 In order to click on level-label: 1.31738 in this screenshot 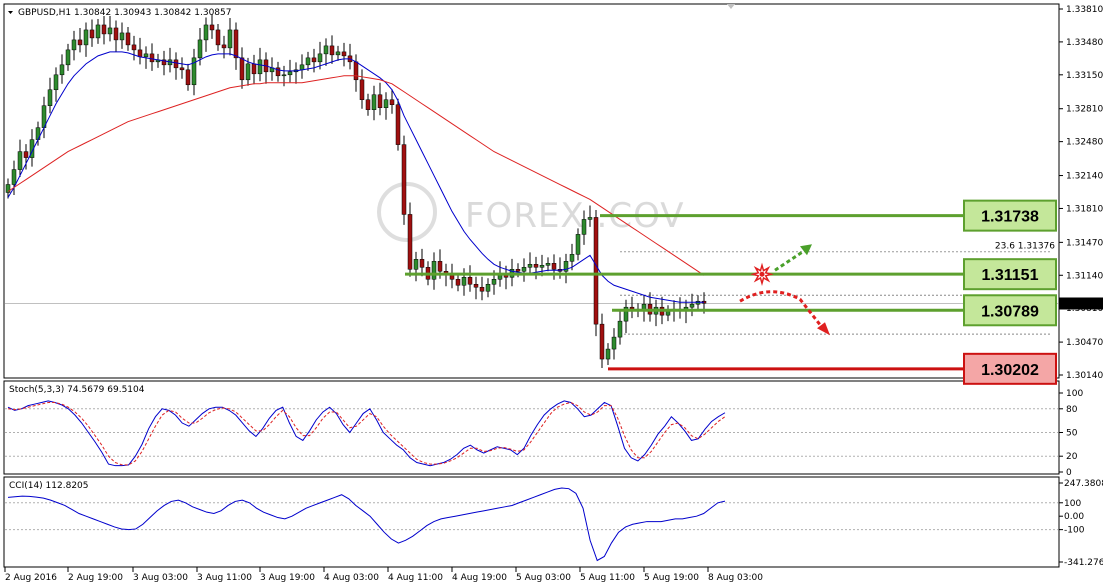, I will do `click(1010, 217)`.